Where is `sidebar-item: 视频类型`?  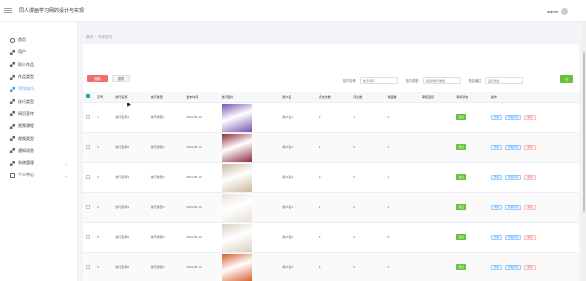
sidebar-item: 视频类型 is located at coordinates (38, 138).